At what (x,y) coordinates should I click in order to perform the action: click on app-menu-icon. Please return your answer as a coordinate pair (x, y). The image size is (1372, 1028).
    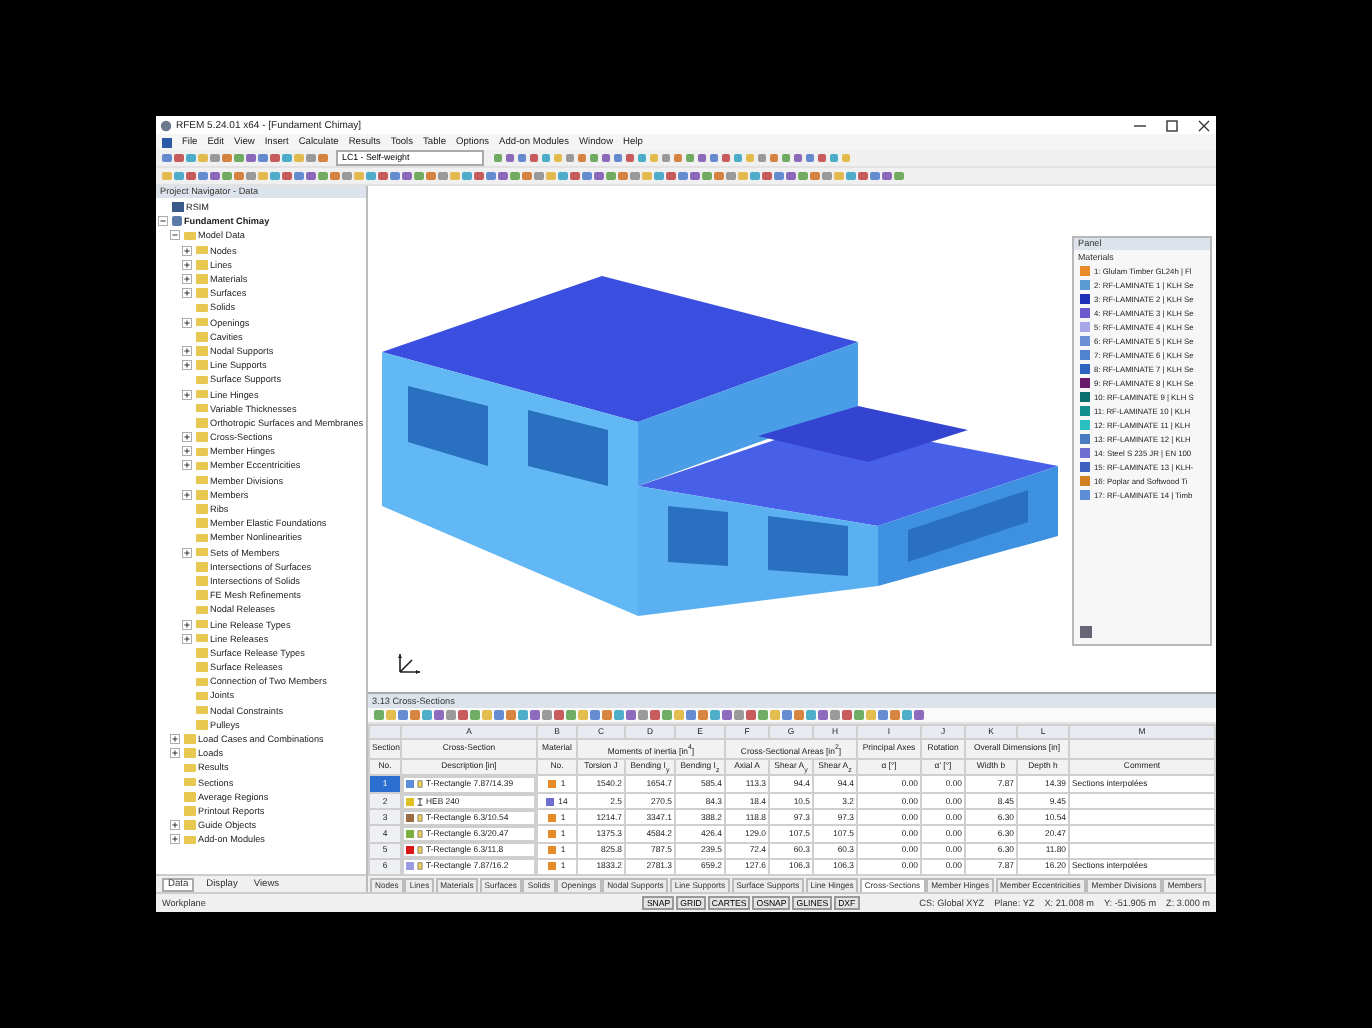
    Looking at the image, I should click on (167, 142).